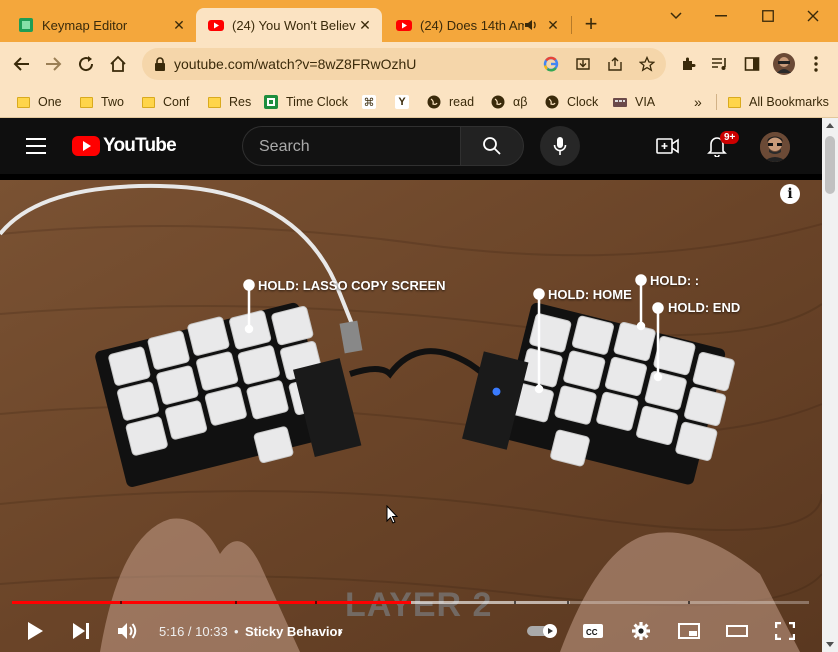 This screenshot has height=652, width=838. Describe the element at coordinates (830, 165) in the screenshot. I see `scroll-thumb` at that location.